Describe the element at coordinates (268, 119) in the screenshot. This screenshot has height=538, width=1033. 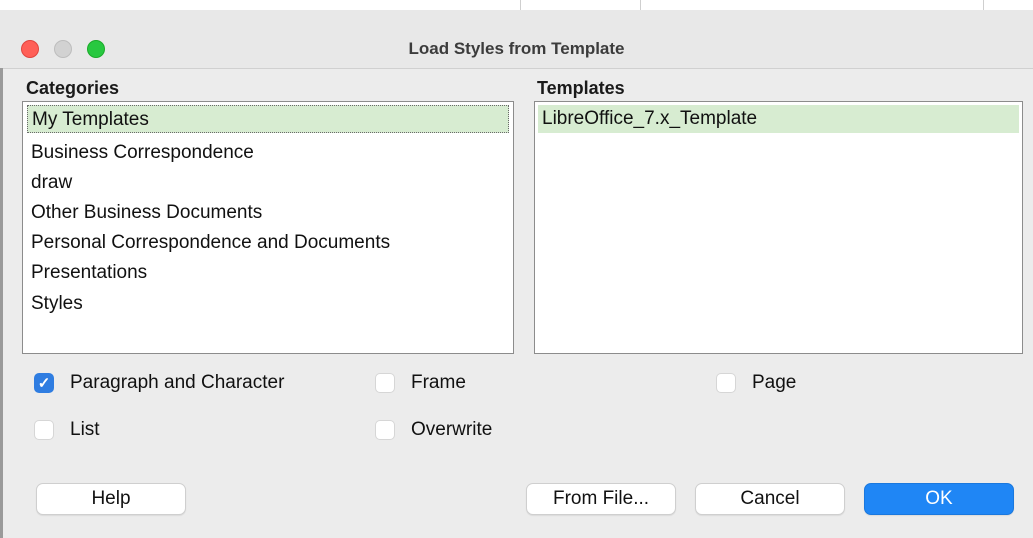
I see `category-item-my-templates: My Templates` at that location.